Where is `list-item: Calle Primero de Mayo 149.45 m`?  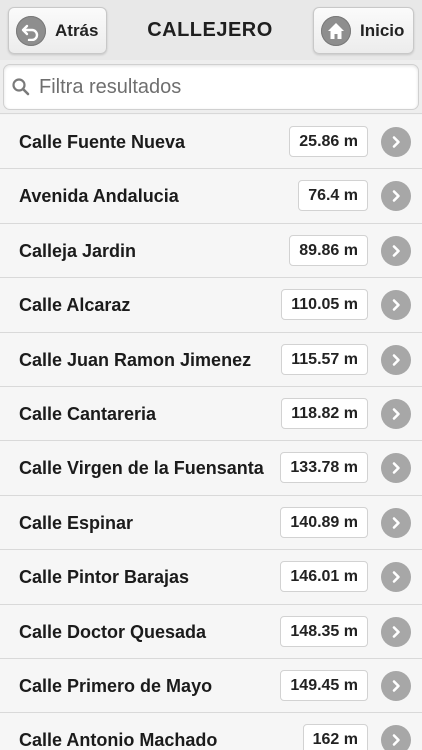
list-item: Calle Primero de Mayo 149.45 m is located at coordinates (211, 686).